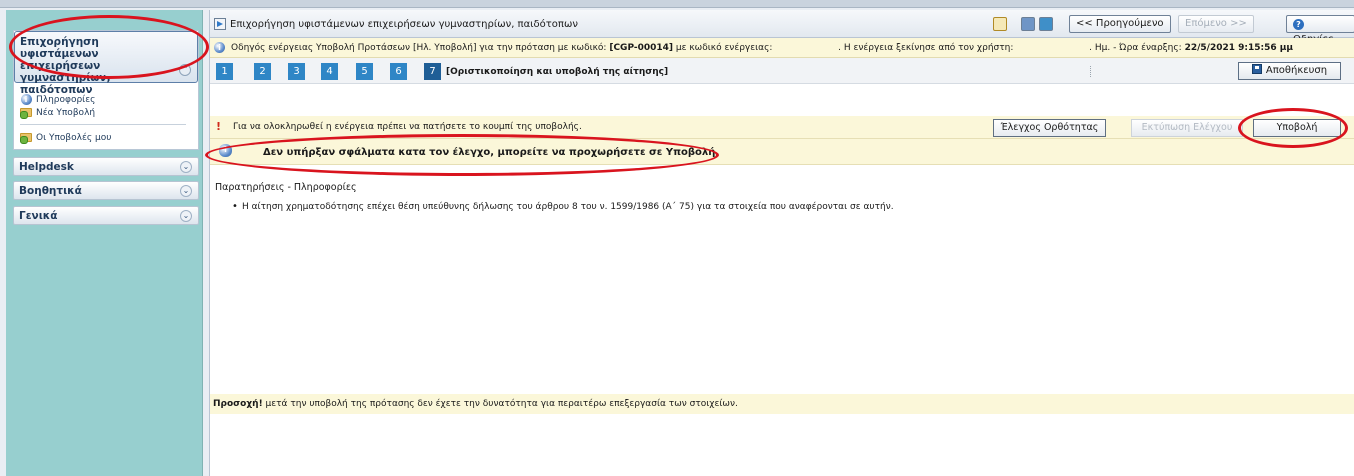 This screenshot has width=1354, height=476. What do you see at coordinates (106, 166) in the screenshot?
I see `sidebar-section-helpdesk: Helpdesk ⌄` at bounding box center [106, 166].